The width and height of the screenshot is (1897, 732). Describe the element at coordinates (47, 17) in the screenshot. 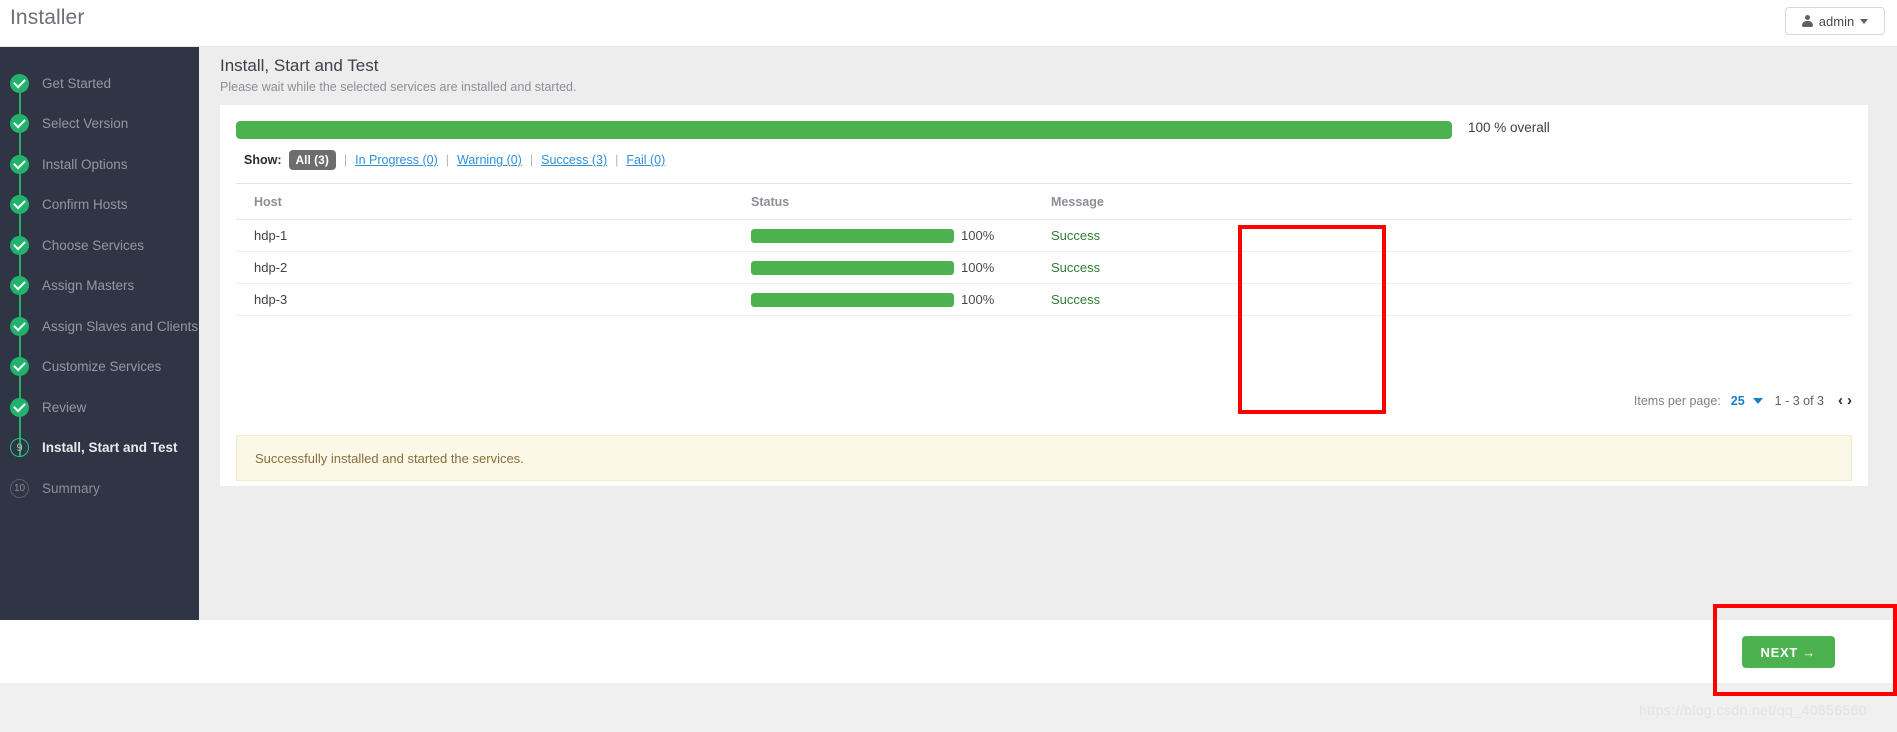

I see `app-title: Installer` at that location.